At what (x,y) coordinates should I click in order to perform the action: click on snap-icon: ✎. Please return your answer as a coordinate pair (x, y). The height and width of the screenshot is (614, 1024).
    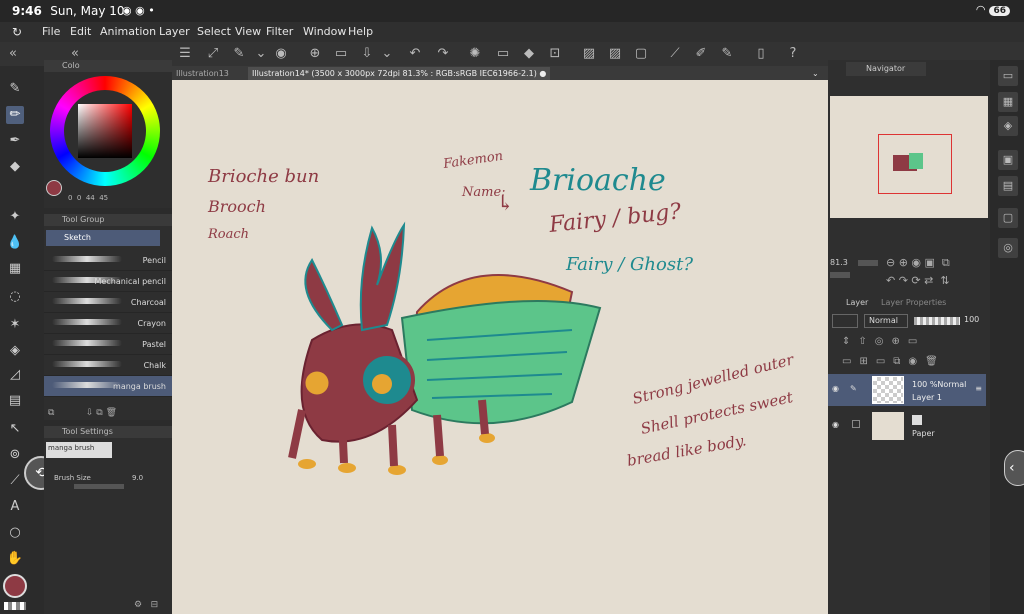
    Looking at the image, I should click on (239, 54).